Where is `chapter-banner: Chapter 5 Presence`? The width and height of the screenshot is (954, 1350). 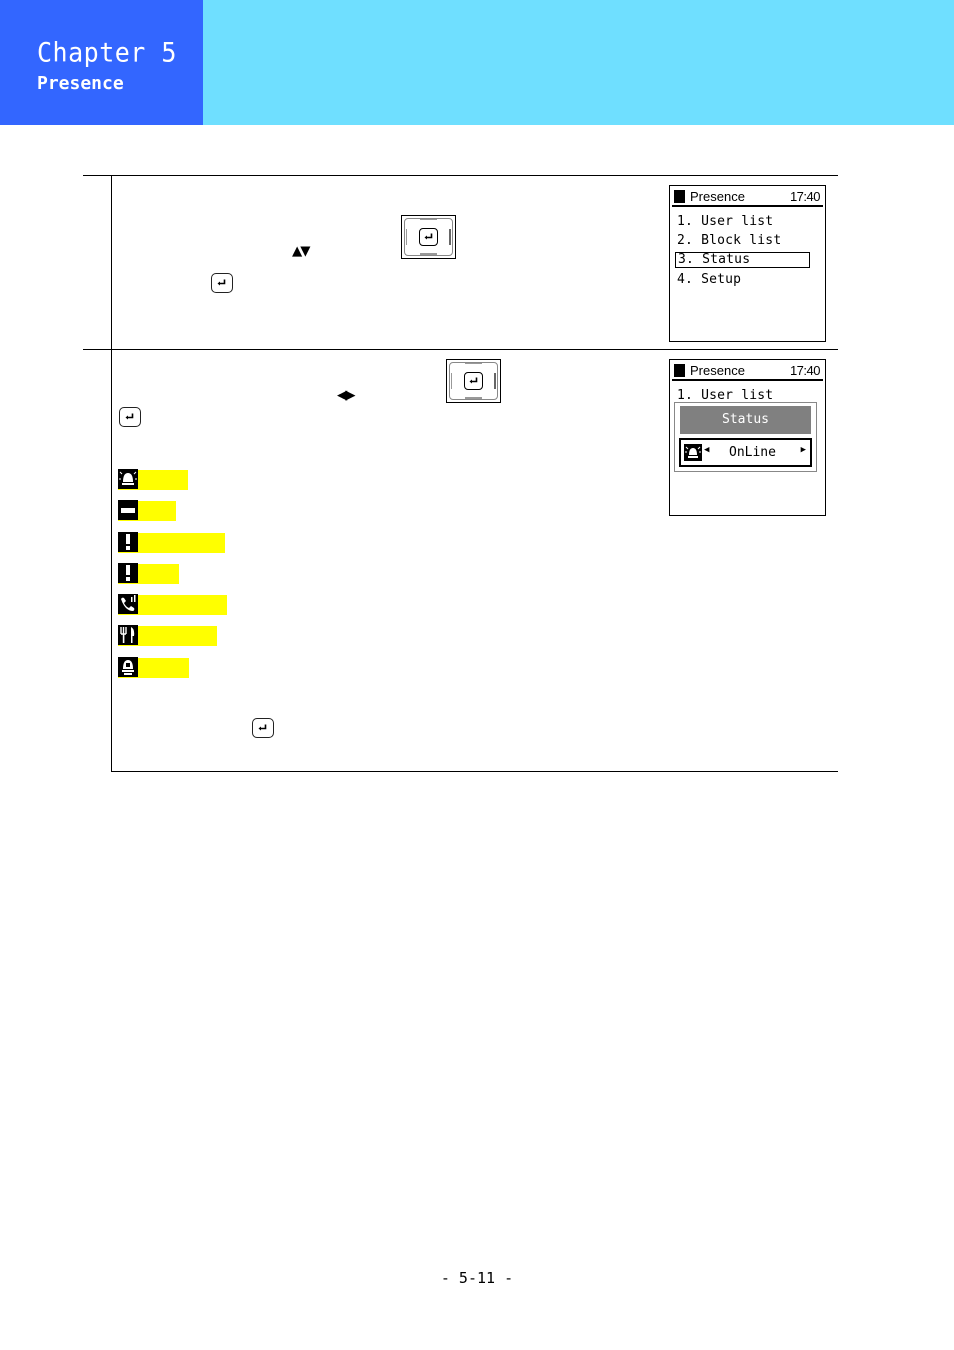 chapter-banner: Chapter 5 Presence is located at coordinates (101, 62).